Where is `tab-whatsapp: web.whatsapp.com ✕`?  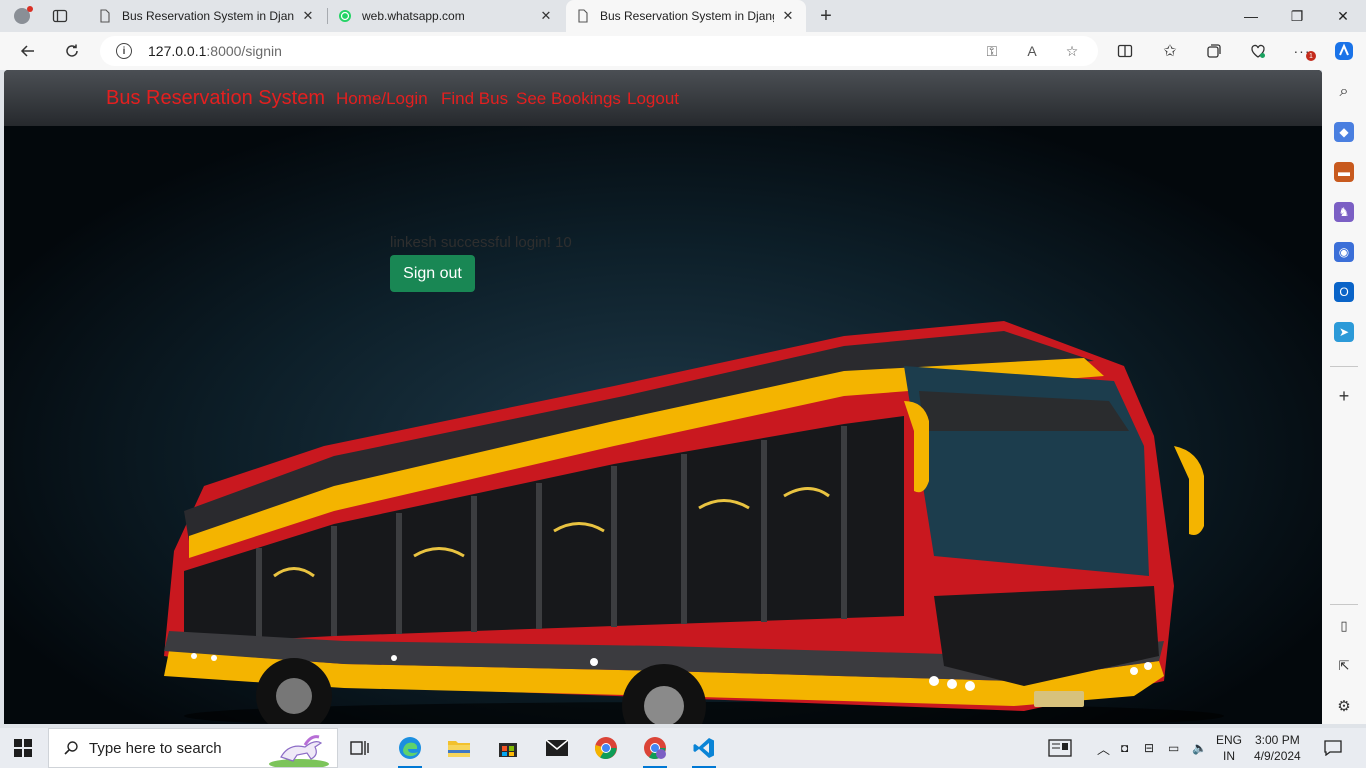
tab-whatsapp: web.whatsapp.com ✕ is located at coordinates (446, 16).